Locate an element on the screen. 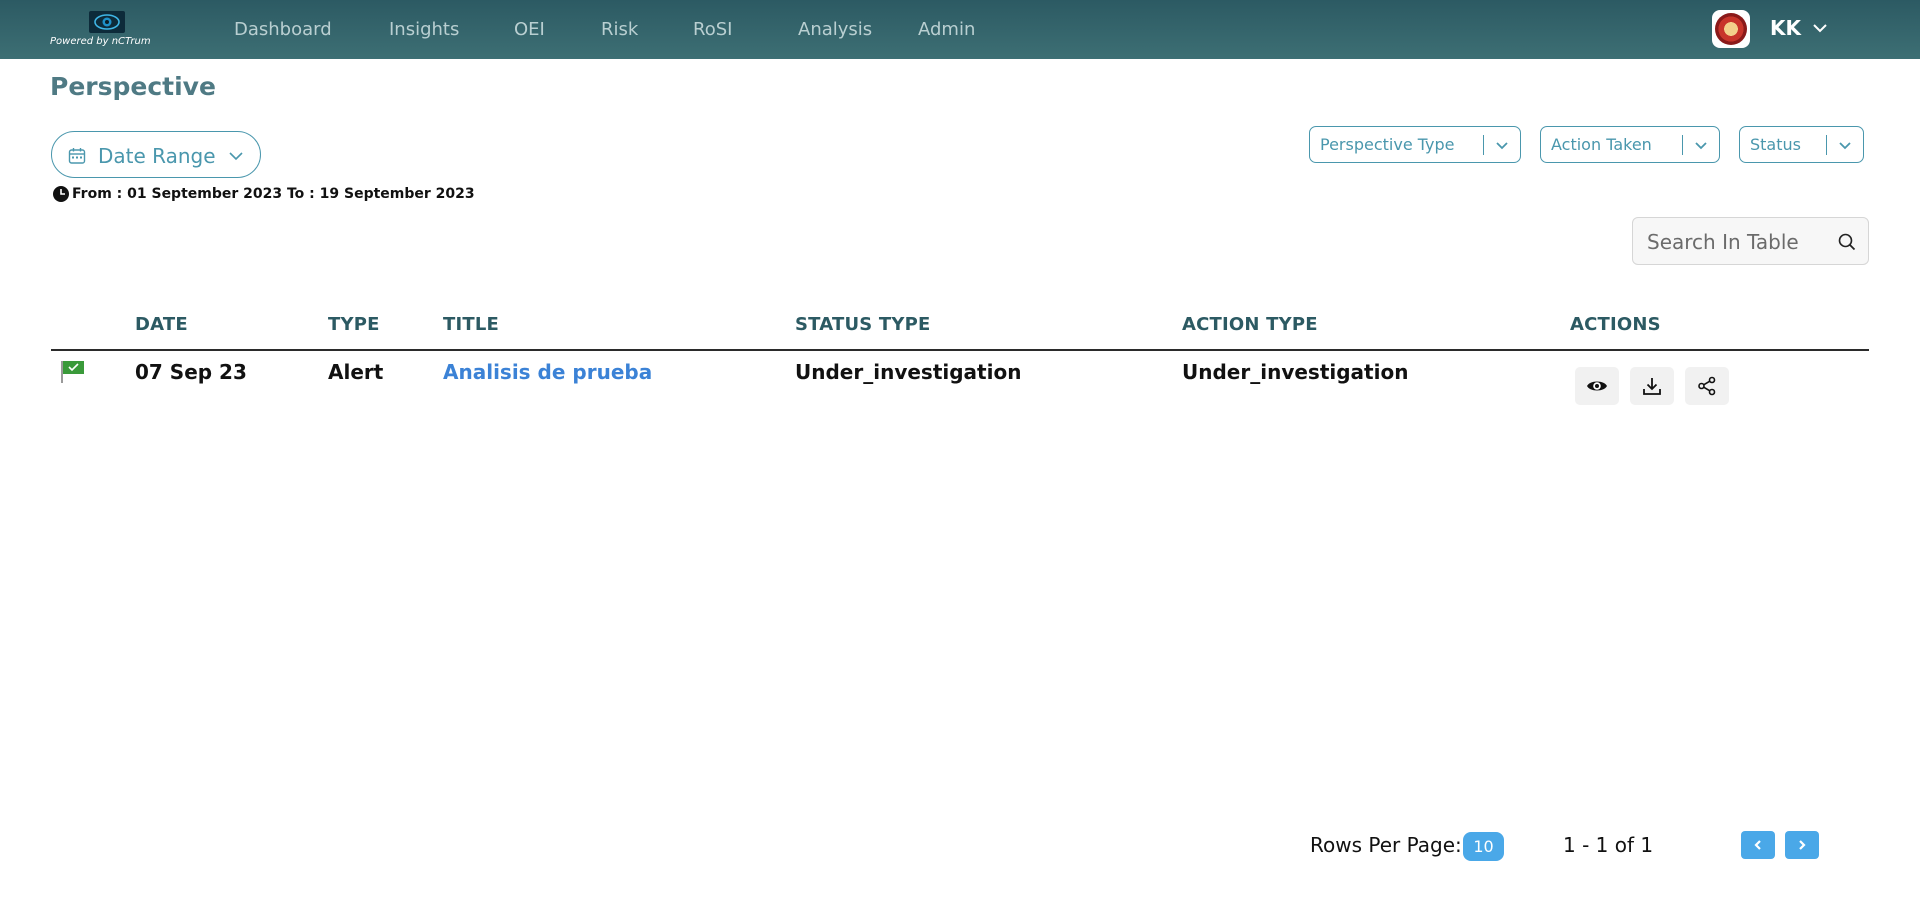  next-page-button is located at coordinates (1802, 845).